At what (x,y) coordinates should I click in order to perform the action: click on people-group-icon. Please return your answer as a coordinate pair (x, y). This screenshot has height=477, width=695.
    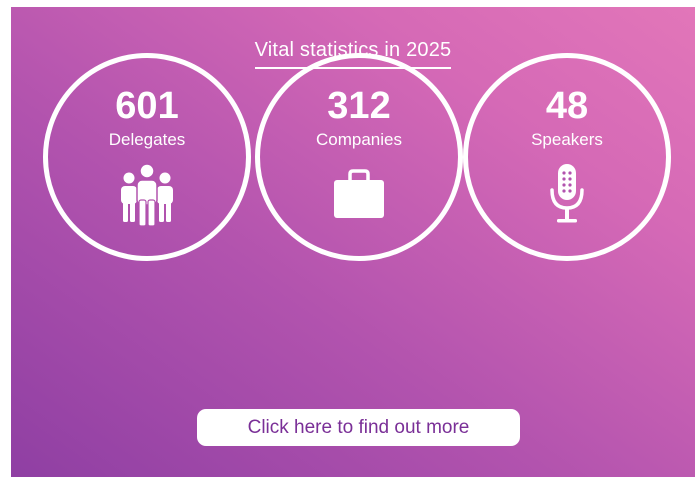
    Looking at the image, I should click on (147, 195).